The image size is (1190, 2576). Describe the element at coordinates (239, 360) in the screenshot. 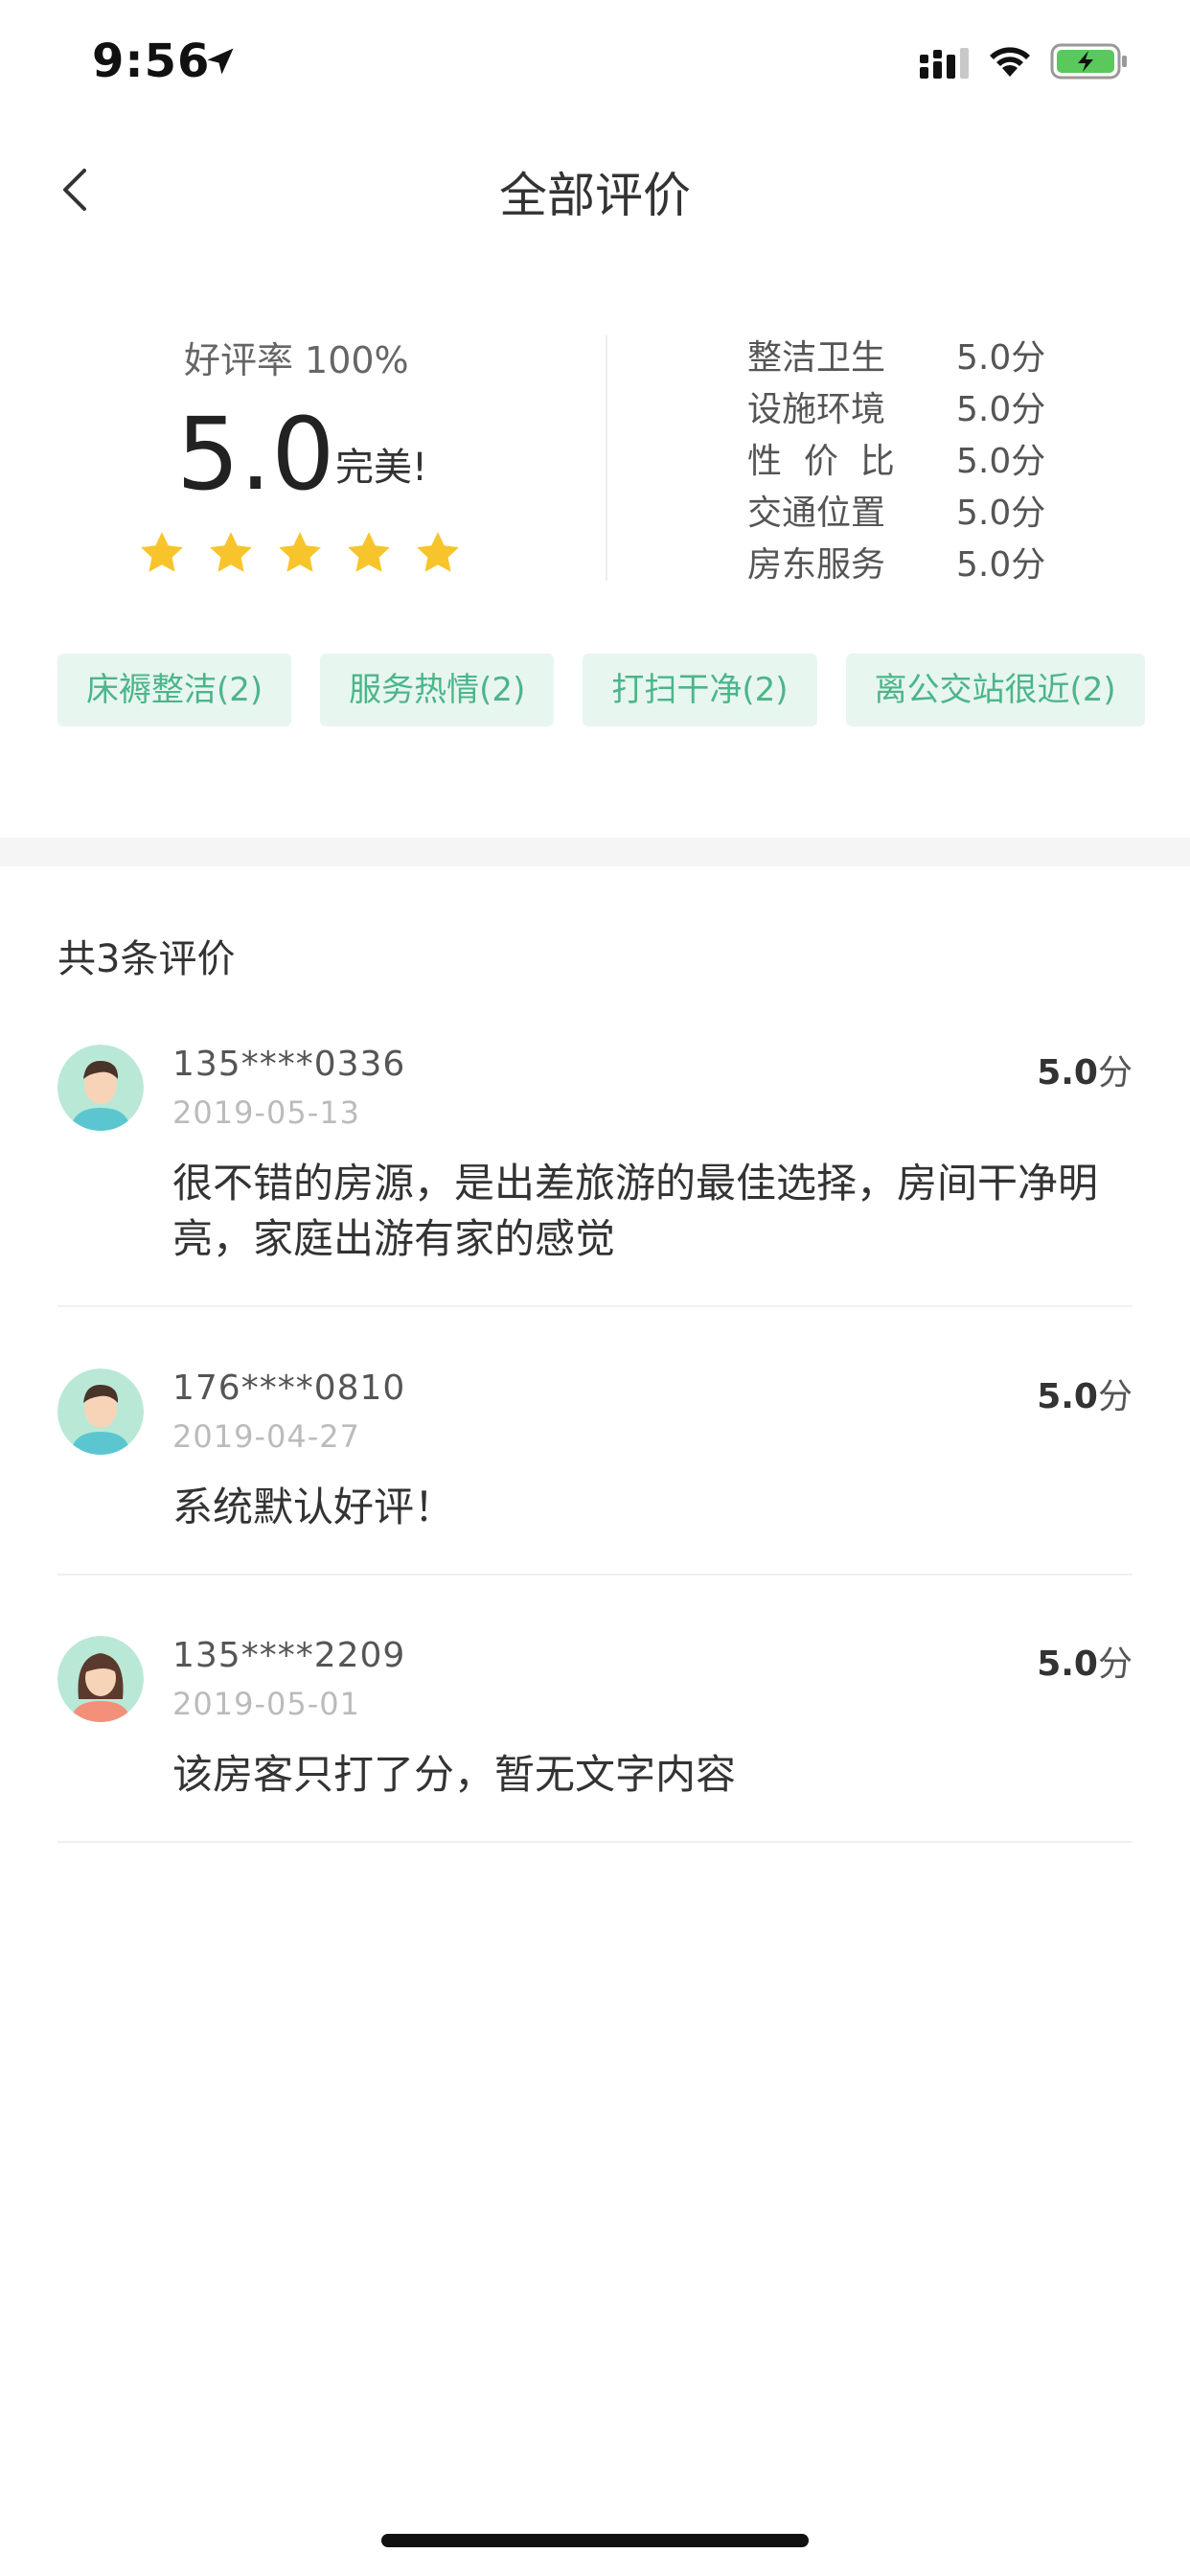

I see `good-rate-label: 好评率` at that location.